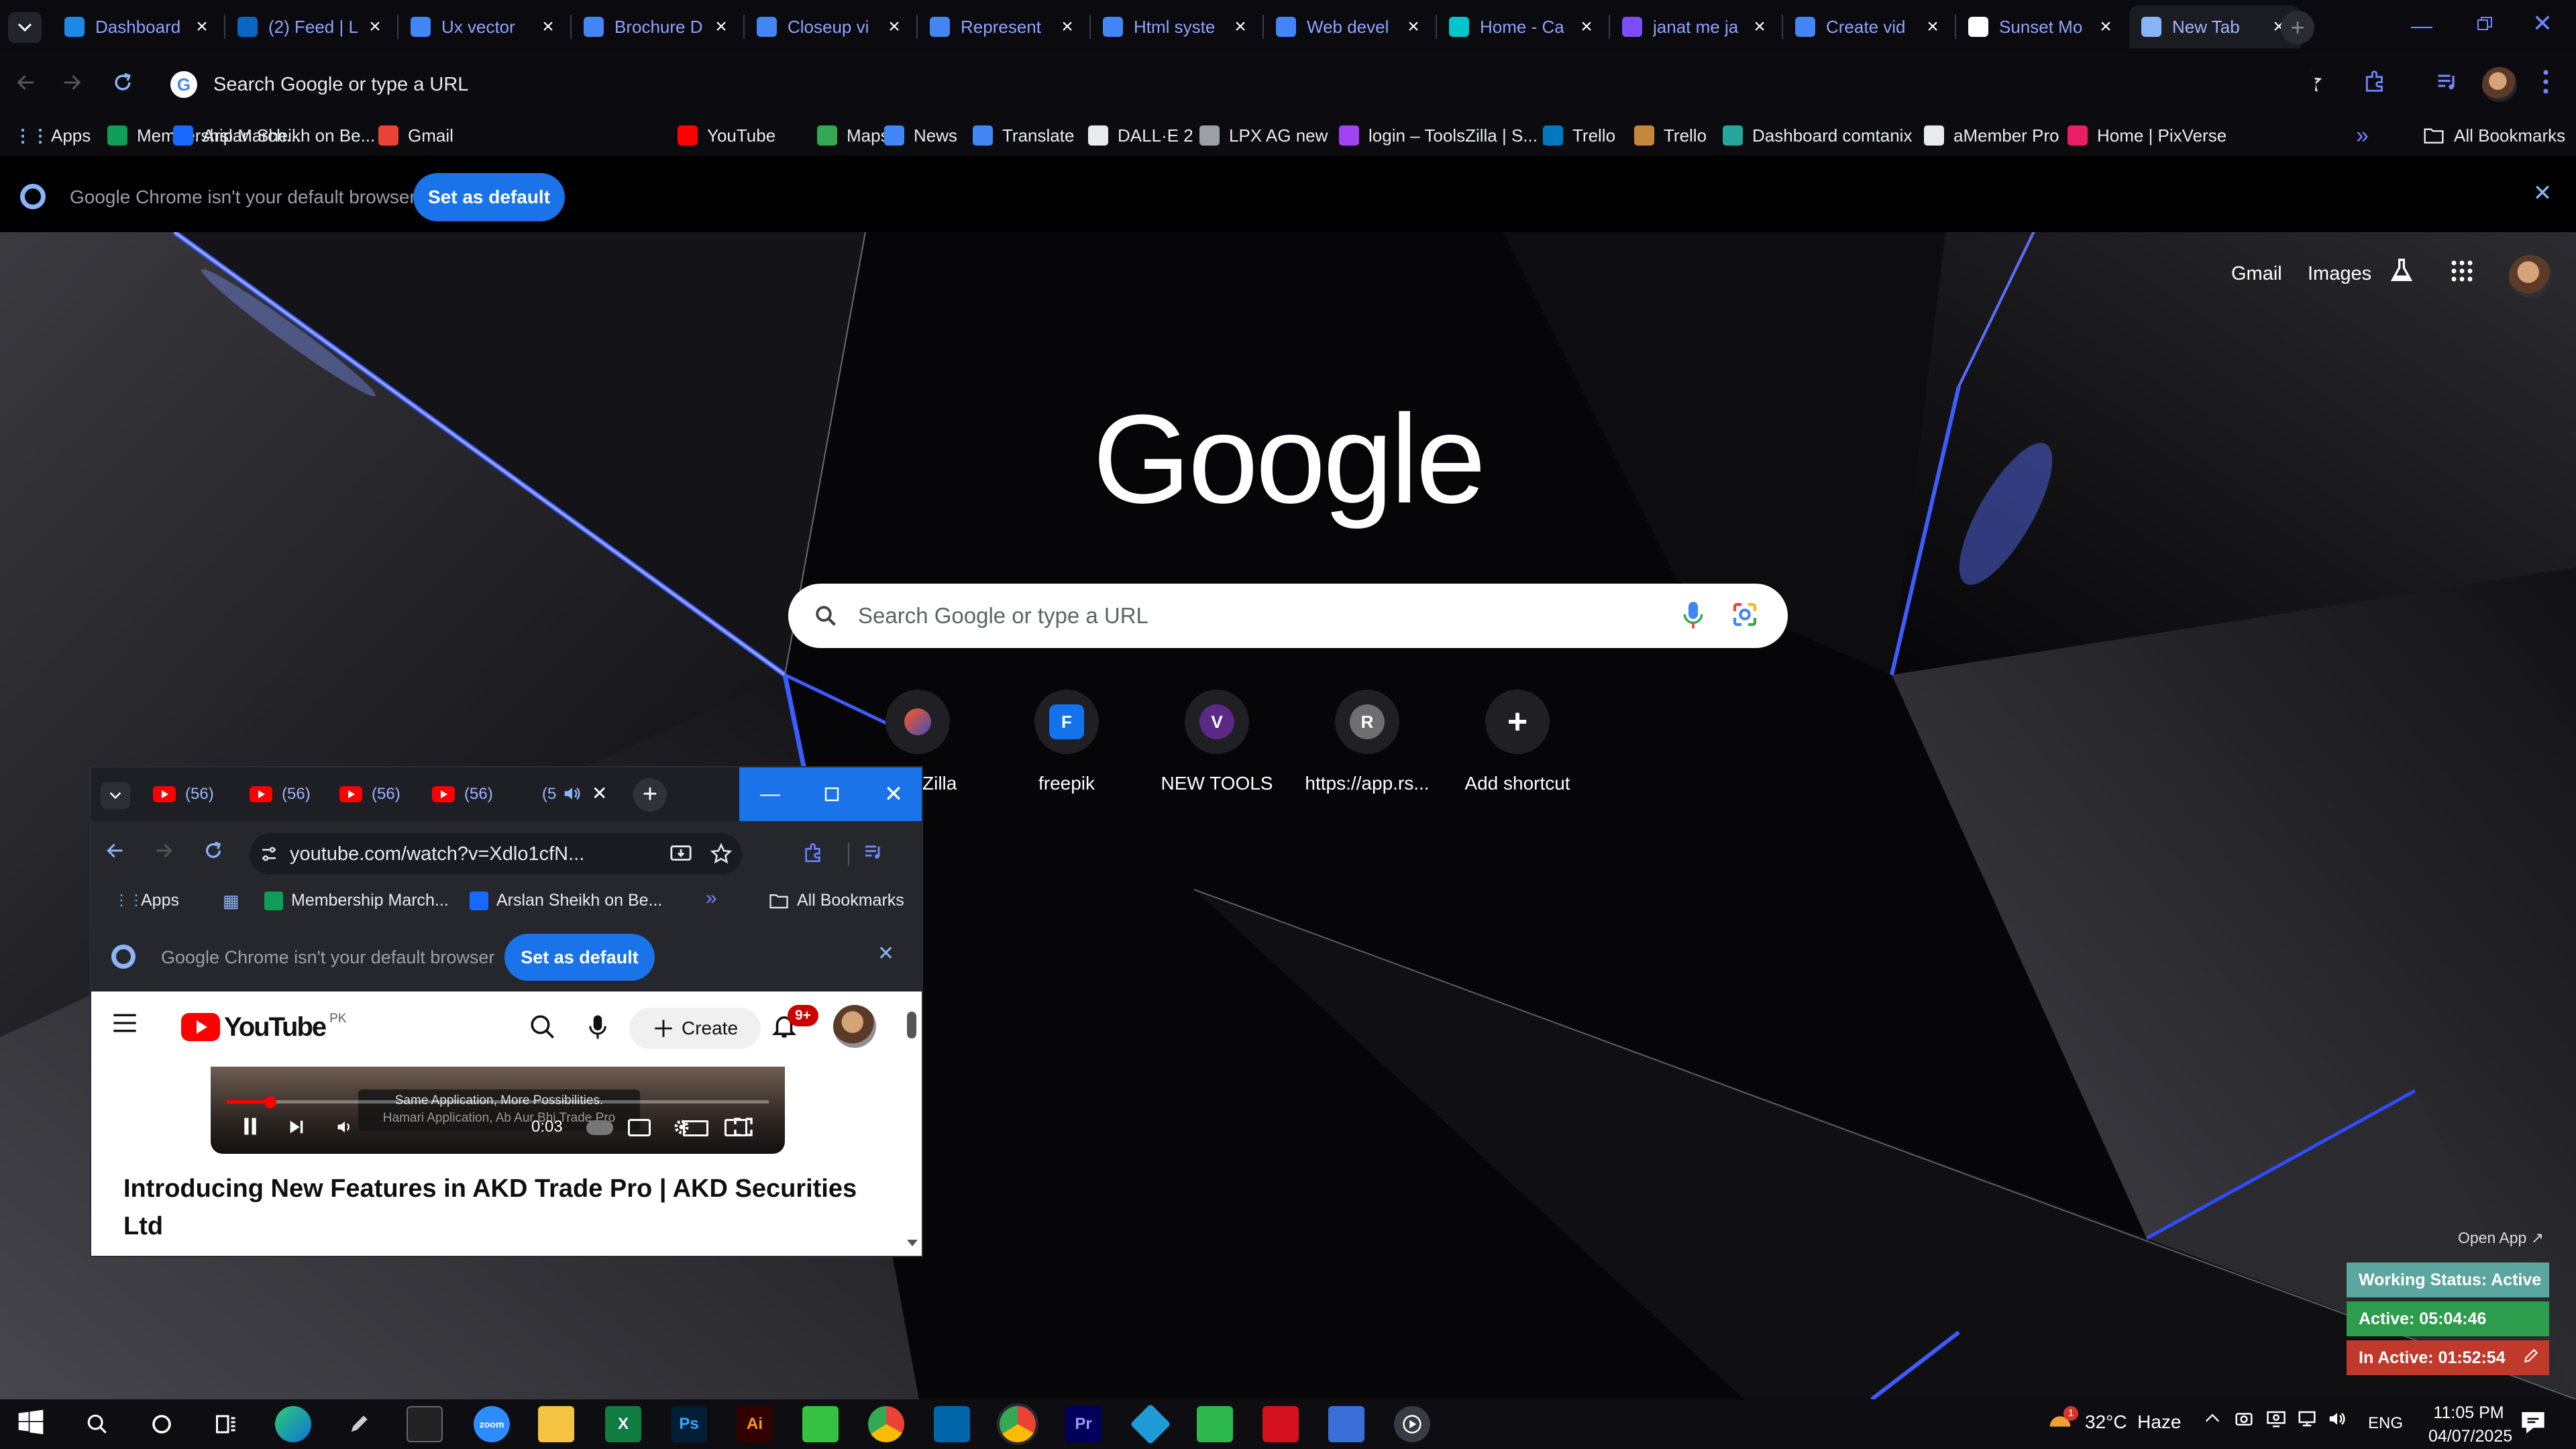 The width and height of the screenshot is (2576, 1449). Describe the element at coordinates (1817, 135) in the screenshot. I see `bookmark-item: Dashboard comtanix` at that location.